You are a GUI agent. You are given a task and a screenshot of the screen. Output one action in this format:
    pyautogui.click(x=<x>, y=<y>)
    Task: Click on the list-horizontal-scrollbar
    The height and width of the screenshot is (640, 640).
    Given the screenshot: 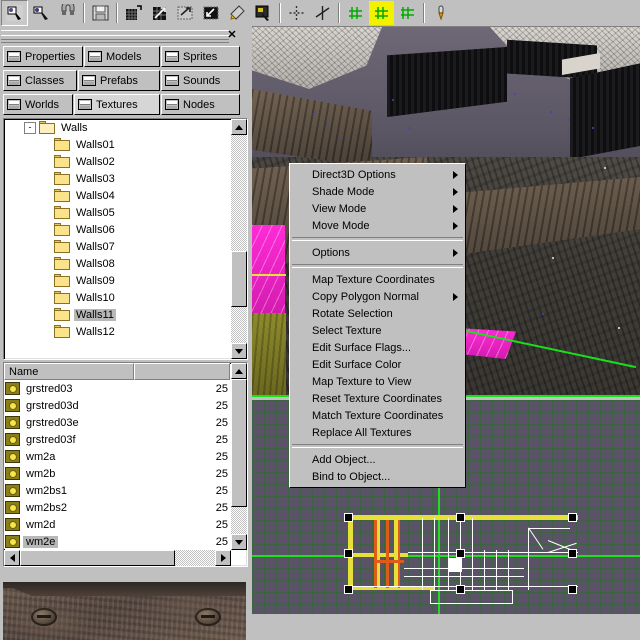 What is the action you would take?
    pyautogui.click(x=117, y=558)
    